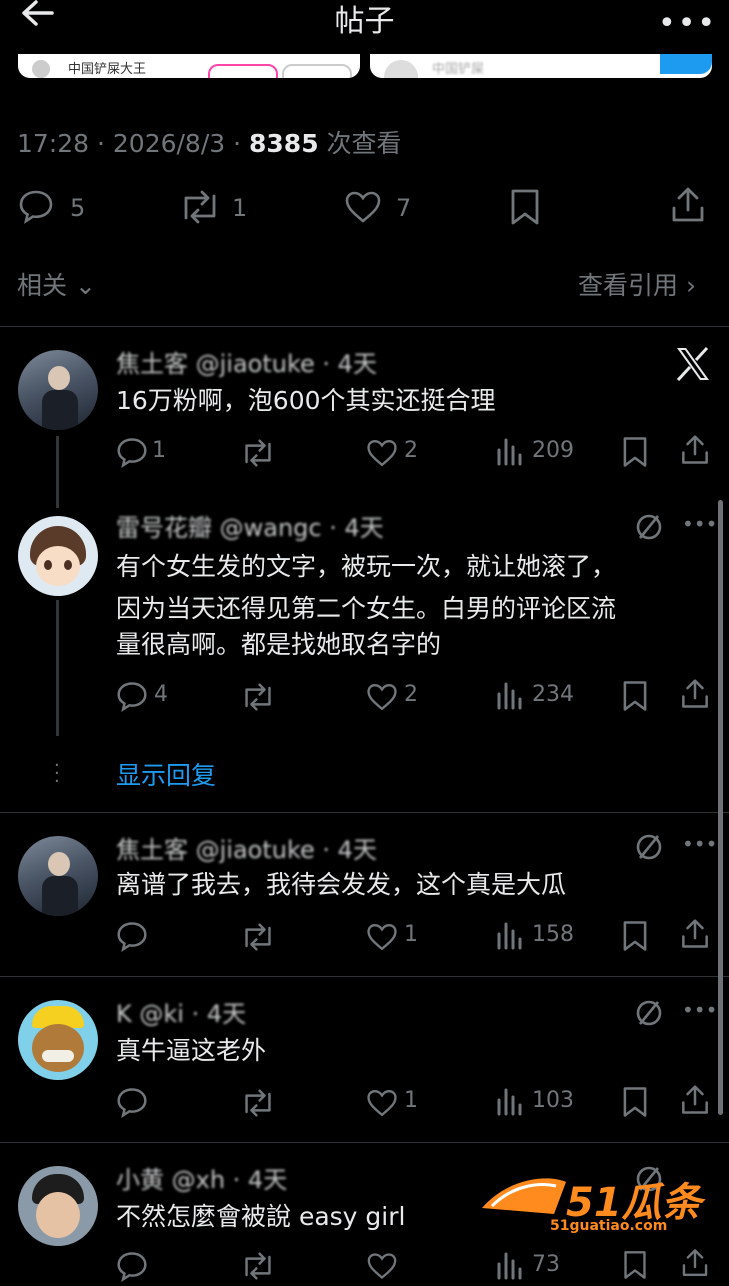 The width and height of the screenshot is (729, 1286). I want to click on card-button, so click(243, 71).